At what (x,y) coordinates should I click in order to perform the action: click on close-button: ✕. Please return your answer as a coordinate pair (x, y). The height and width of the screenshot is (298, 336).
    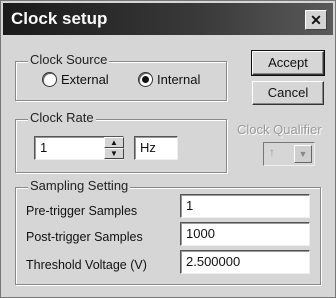
    Looking at the image, I should click on (316, 20).